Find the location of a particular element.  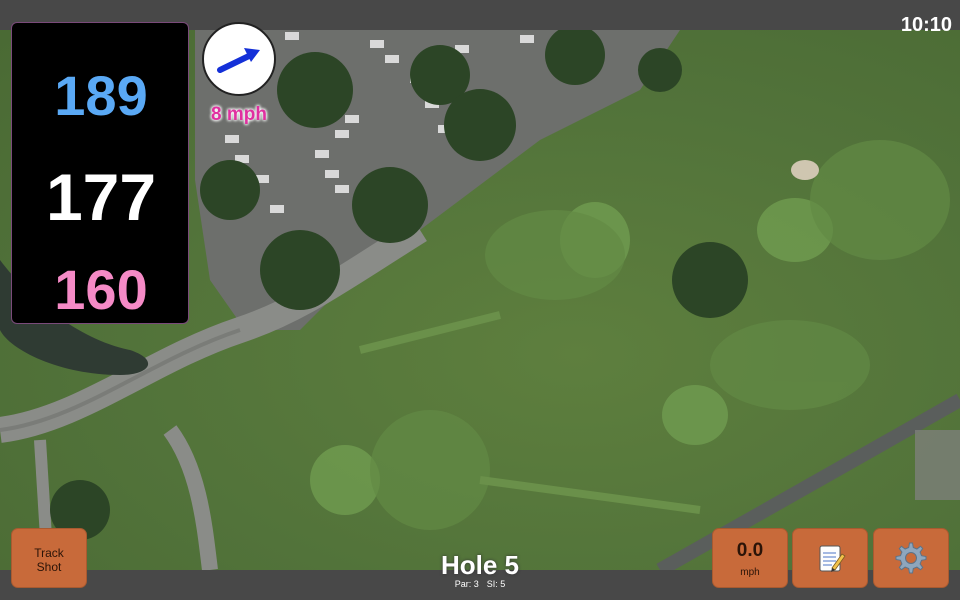

track-shot-button: Track Shot is located at coordinates (49, 558).